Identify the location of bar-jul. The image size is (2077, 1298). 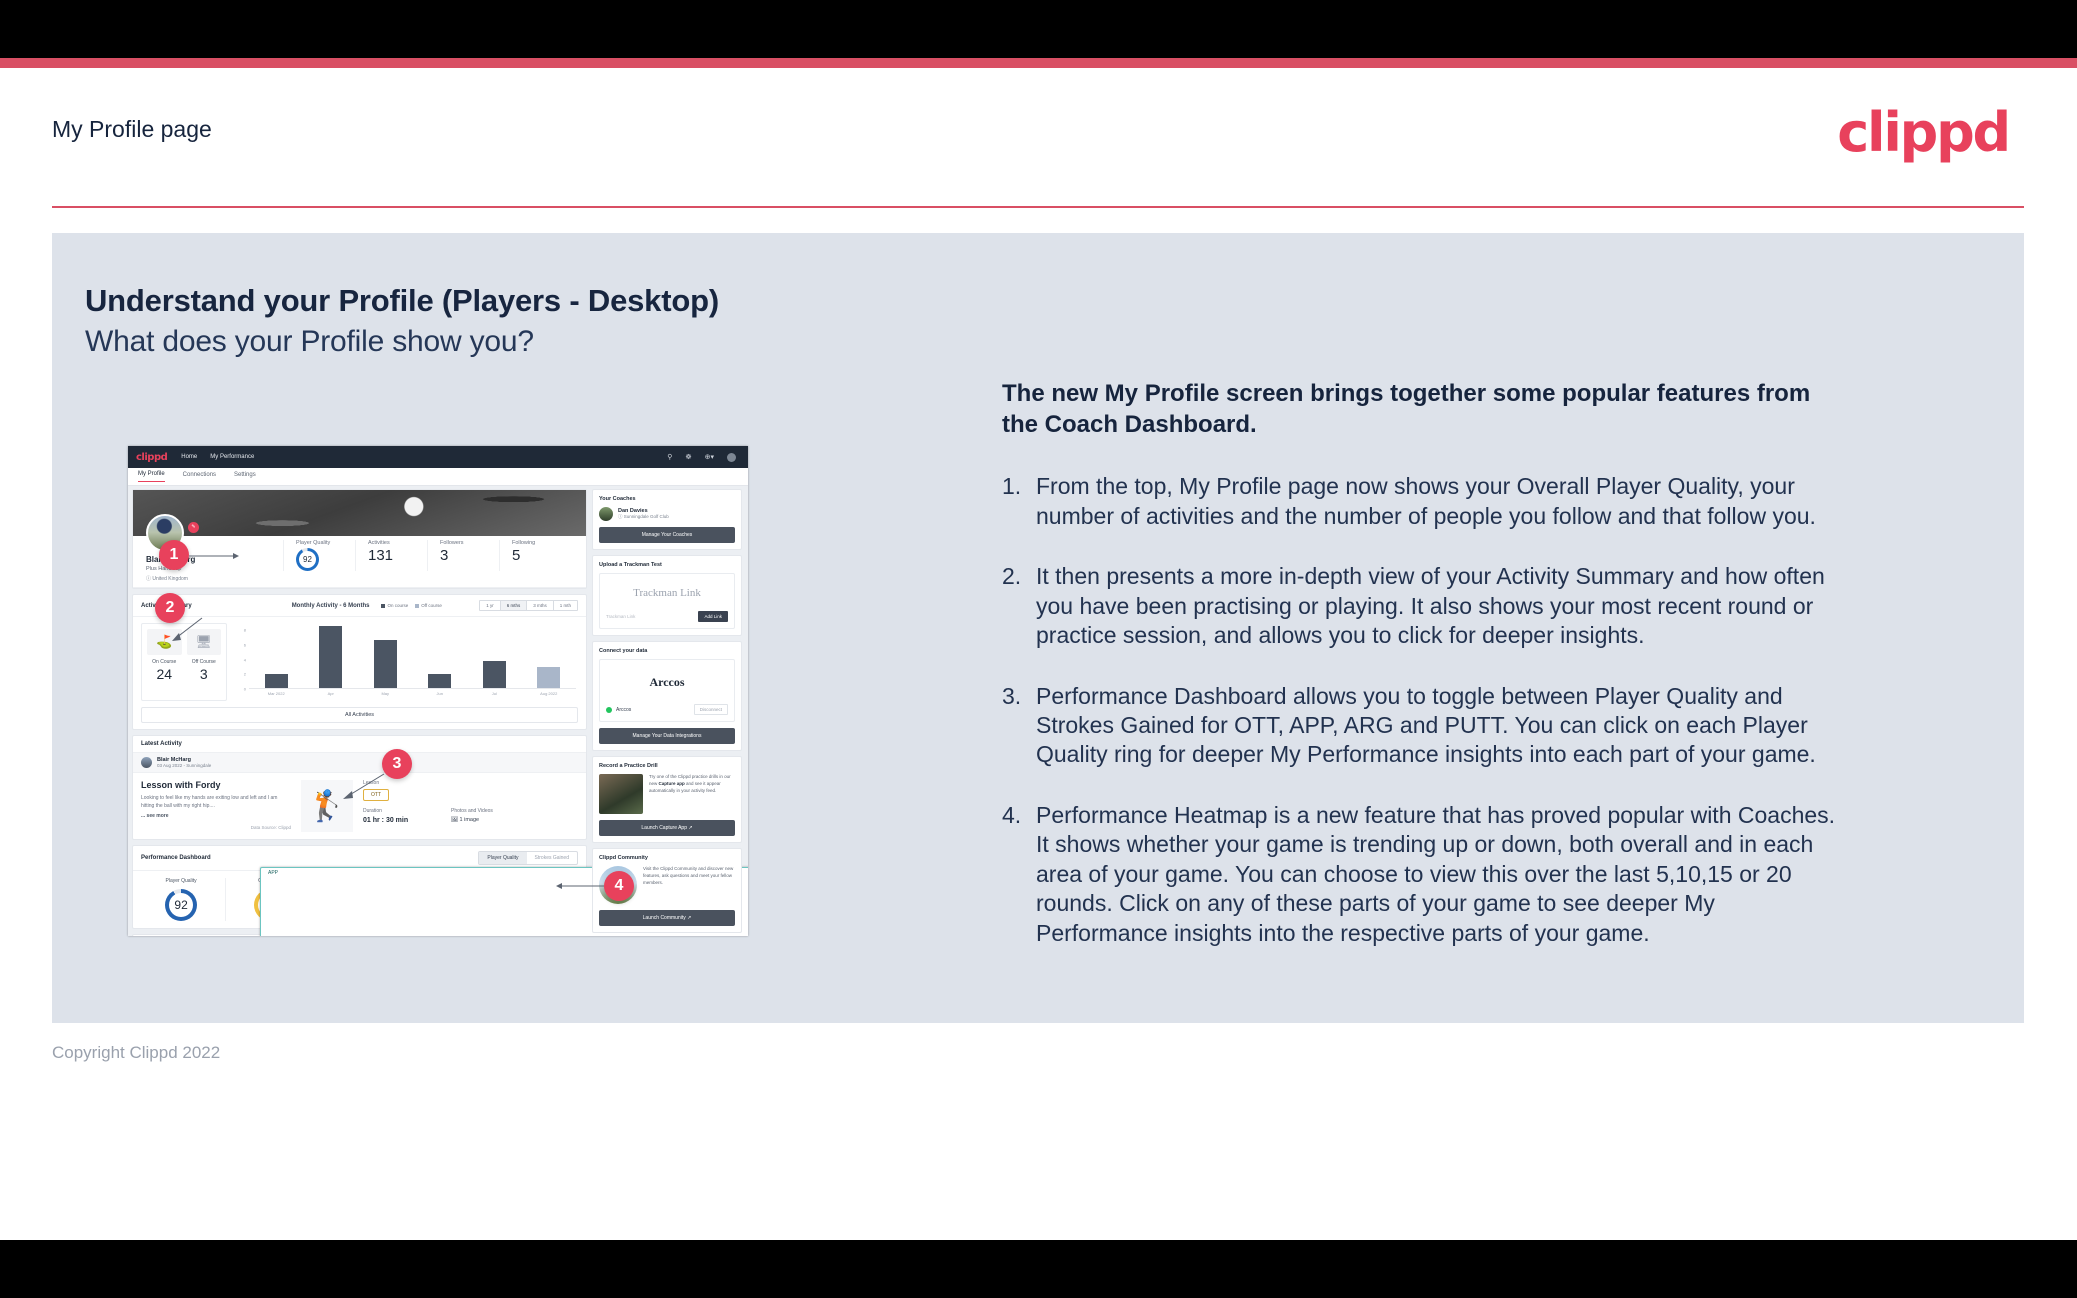
(494, 674).